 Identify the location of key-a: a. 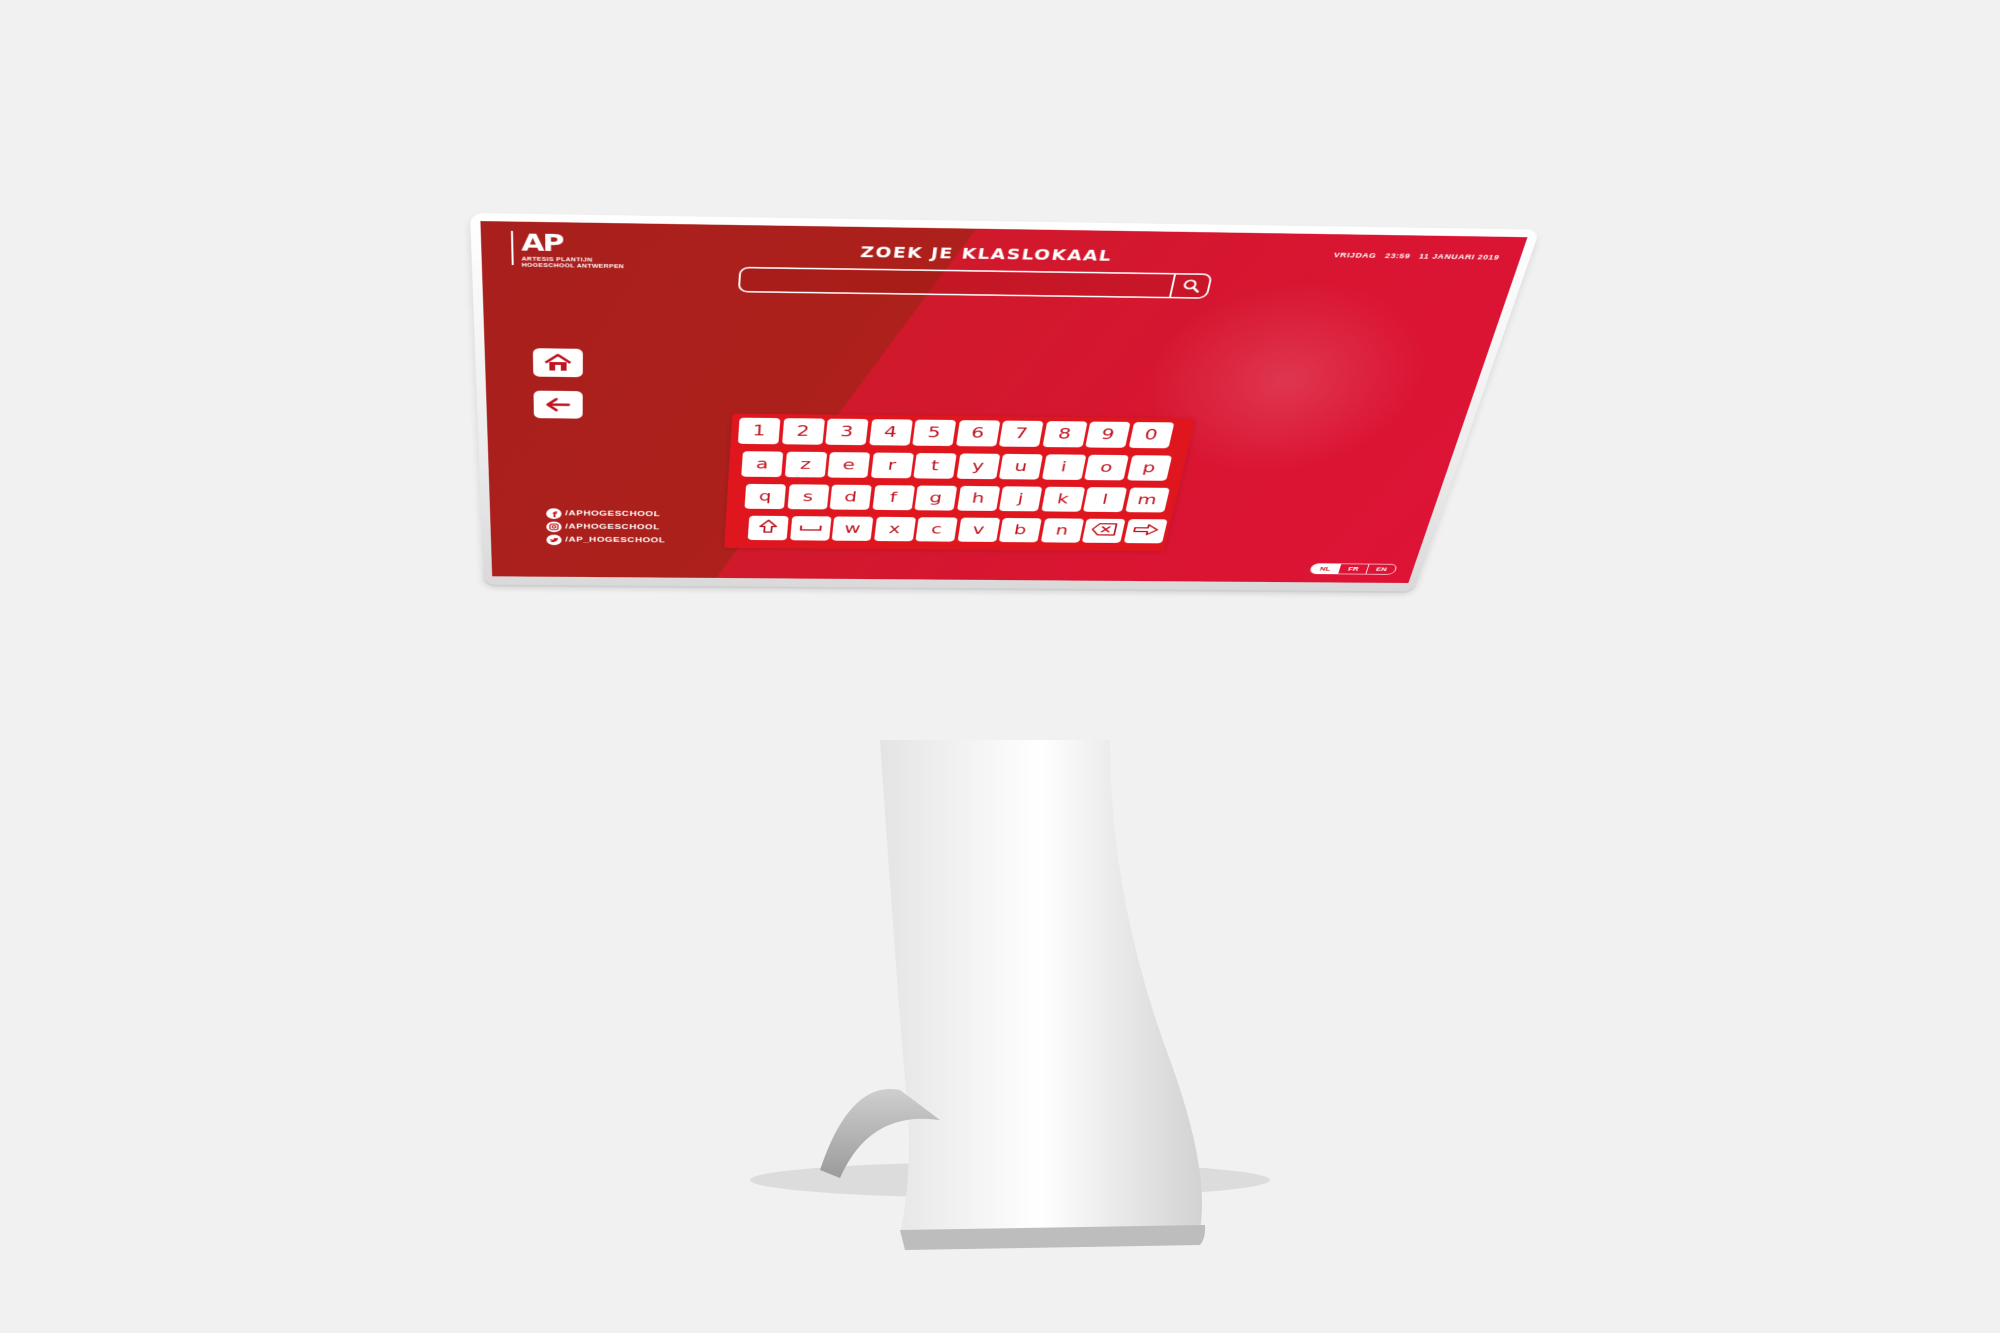
(762, 464).